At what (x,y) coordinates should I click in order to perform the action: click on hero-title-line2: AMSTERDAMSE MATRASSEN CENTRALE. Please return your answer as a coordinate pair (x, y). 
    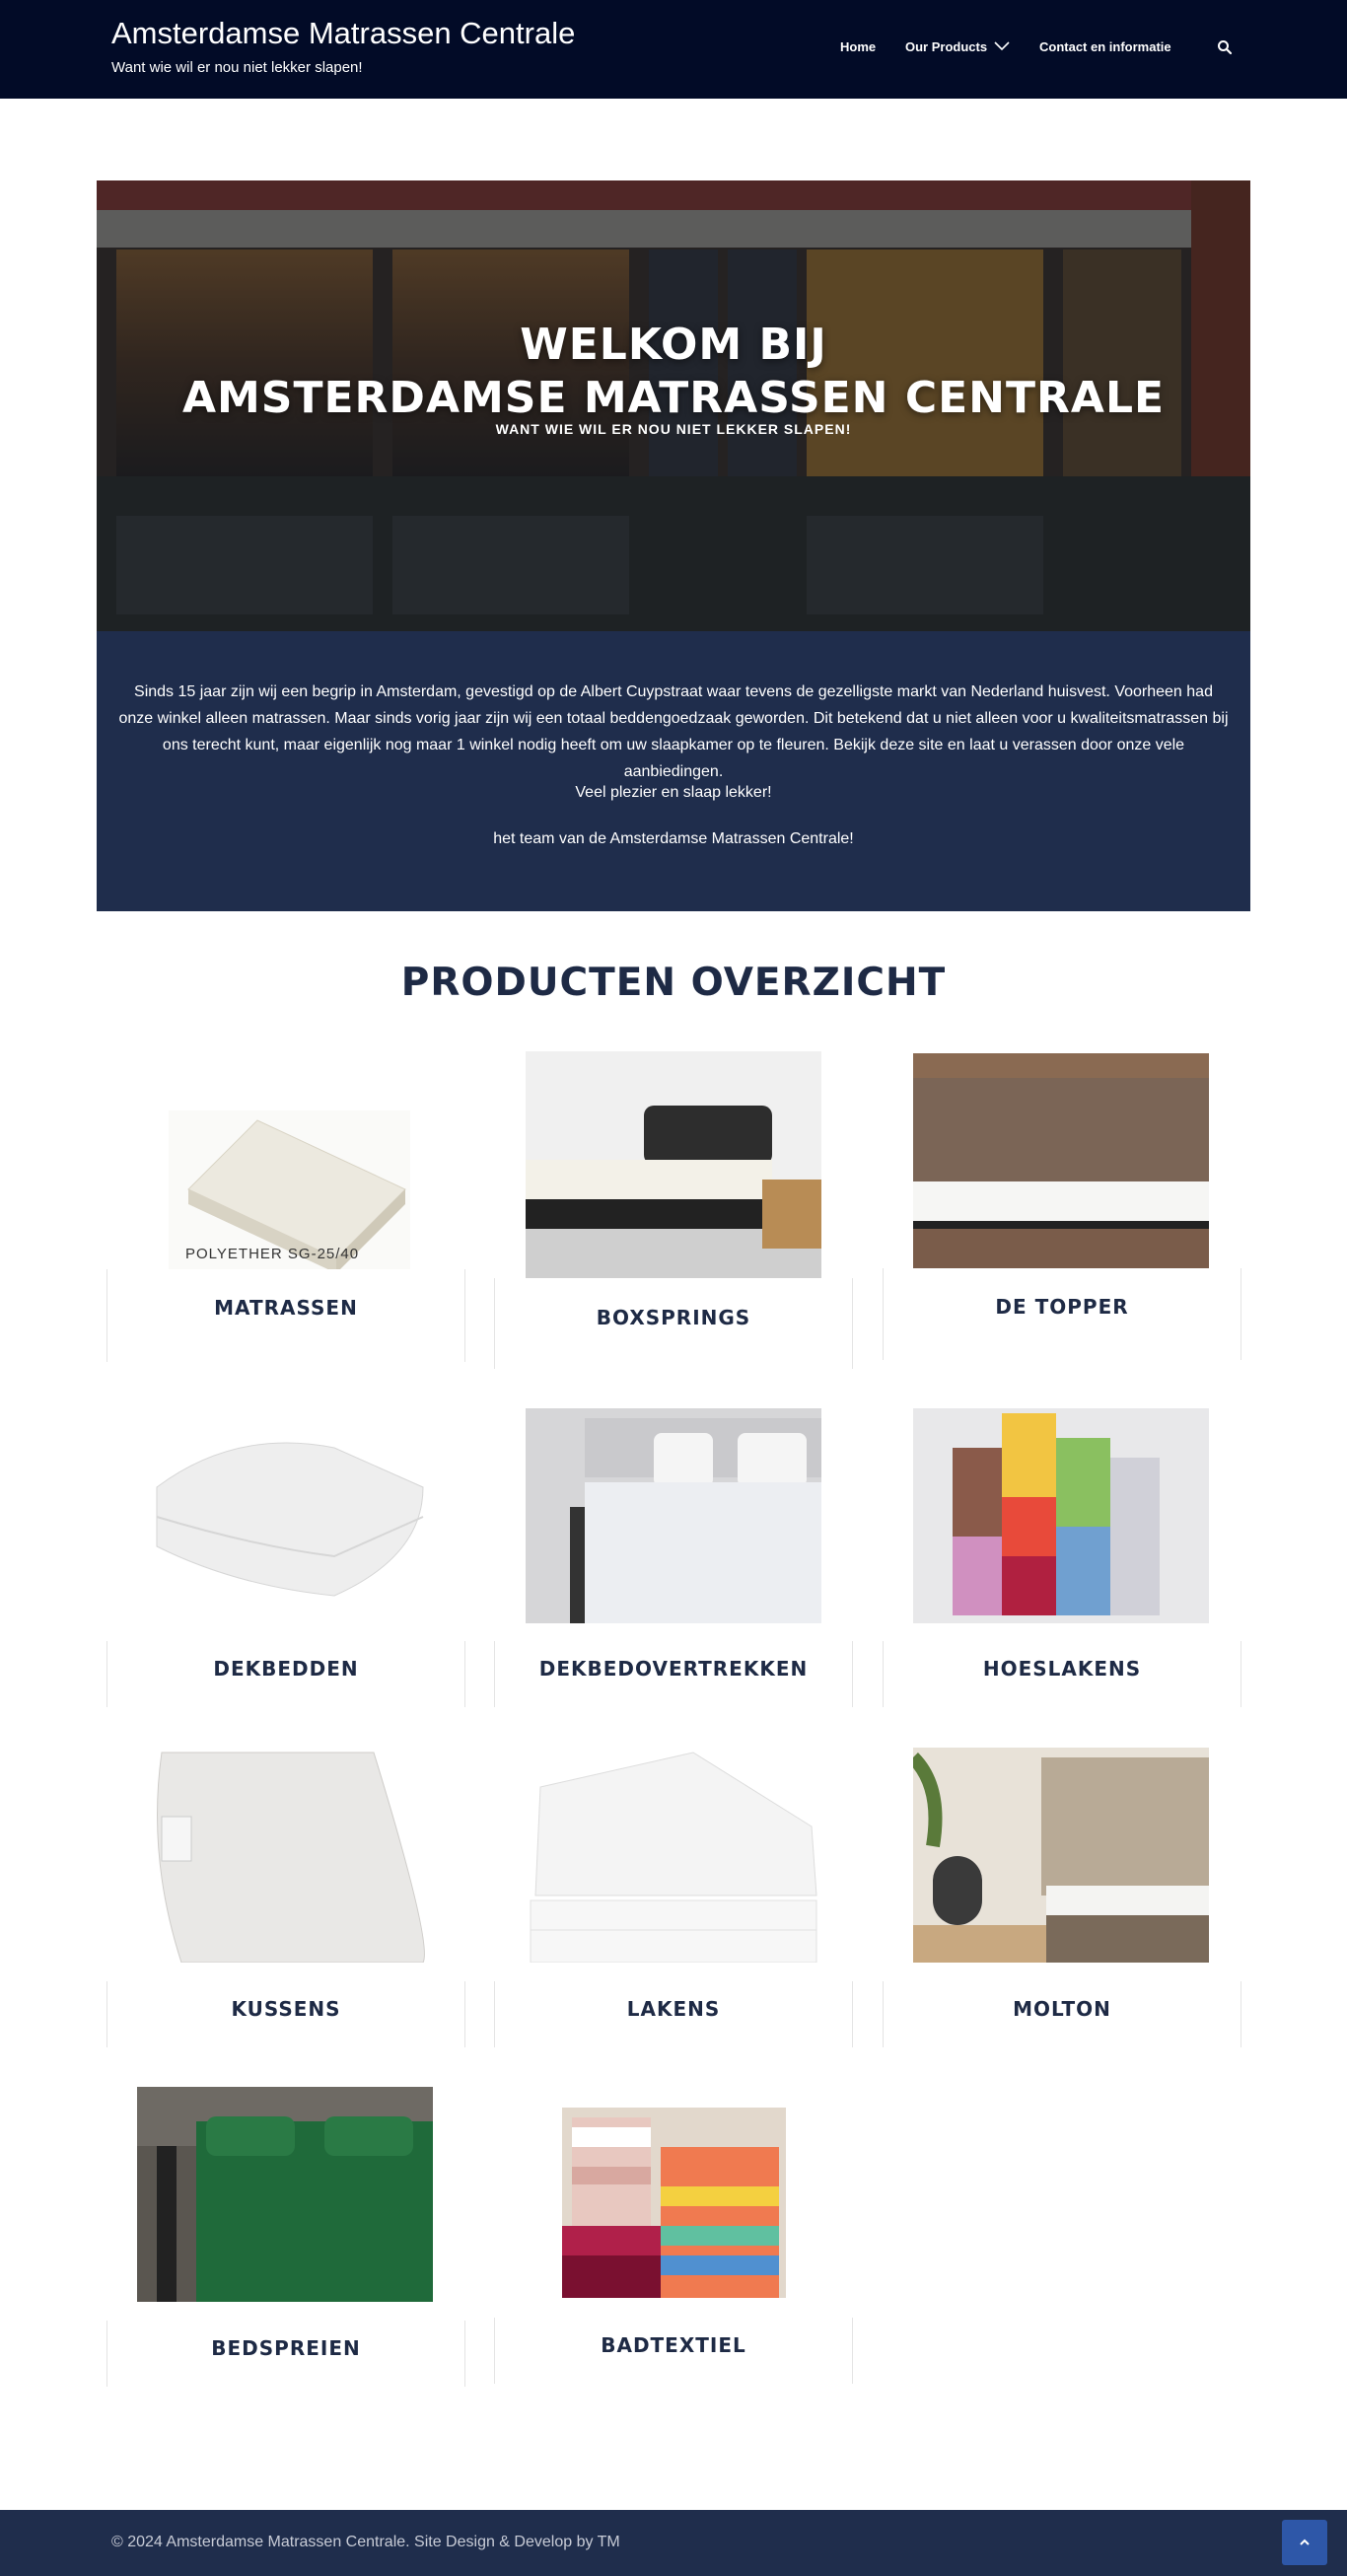
    Looking at the image, I should click on (673, 398).